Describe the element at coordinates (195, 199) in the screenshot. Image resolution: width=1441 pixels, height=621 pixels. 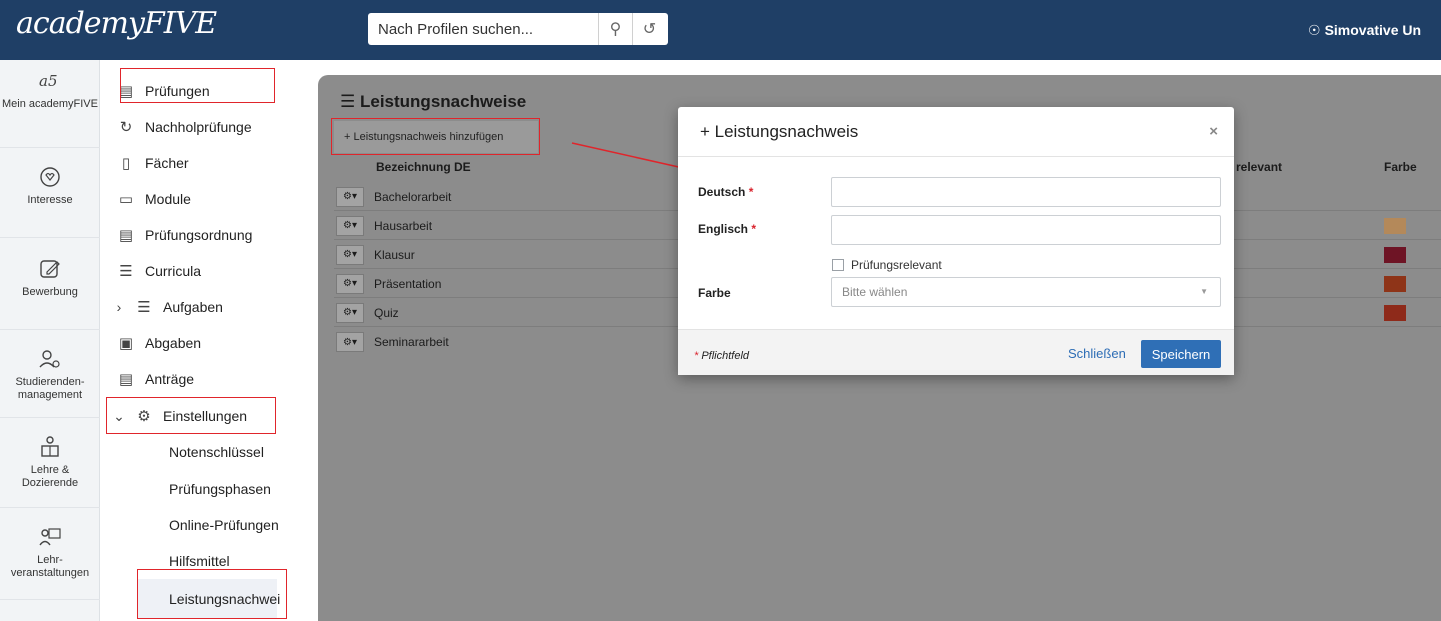
I see `sidebar-item-module: ▭ Module` at that location.